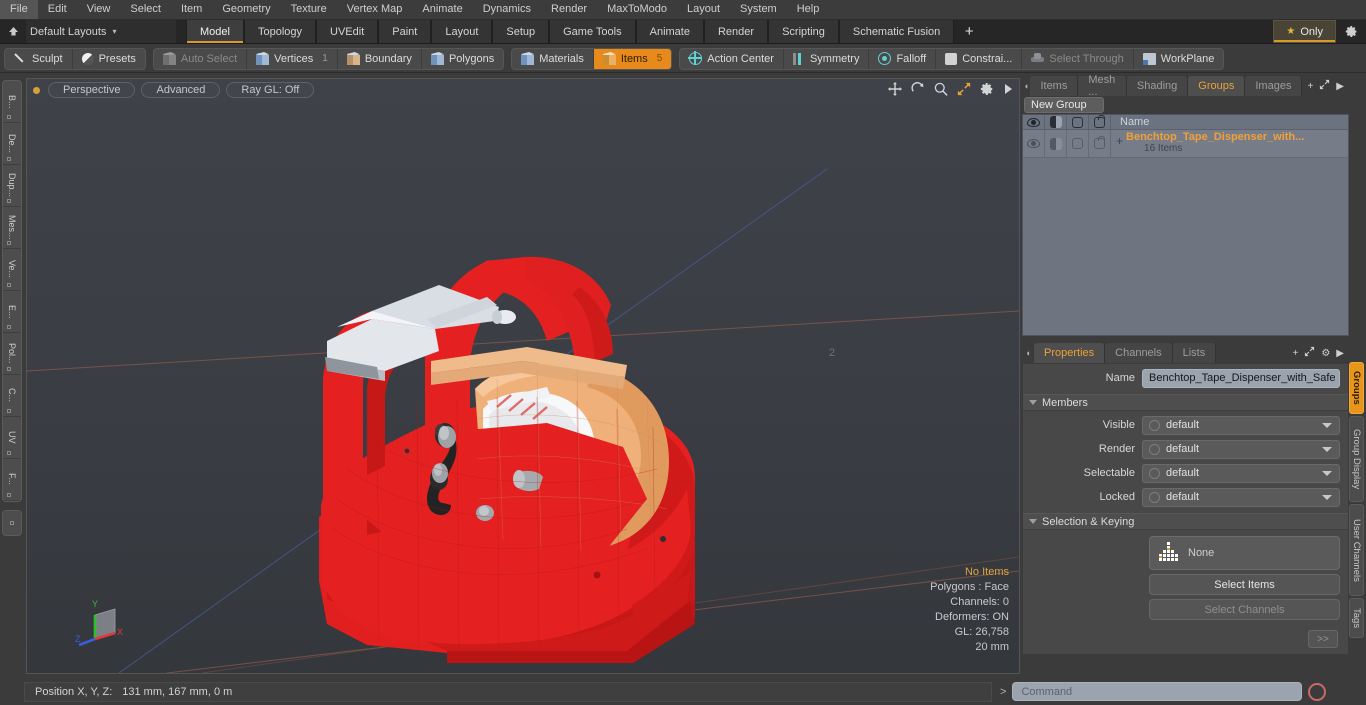 The width and height of the screenshot is (1366, 705). Describe the element at coordinates (941, 90) in the screenshot. I see `zoom-icon` at that location.